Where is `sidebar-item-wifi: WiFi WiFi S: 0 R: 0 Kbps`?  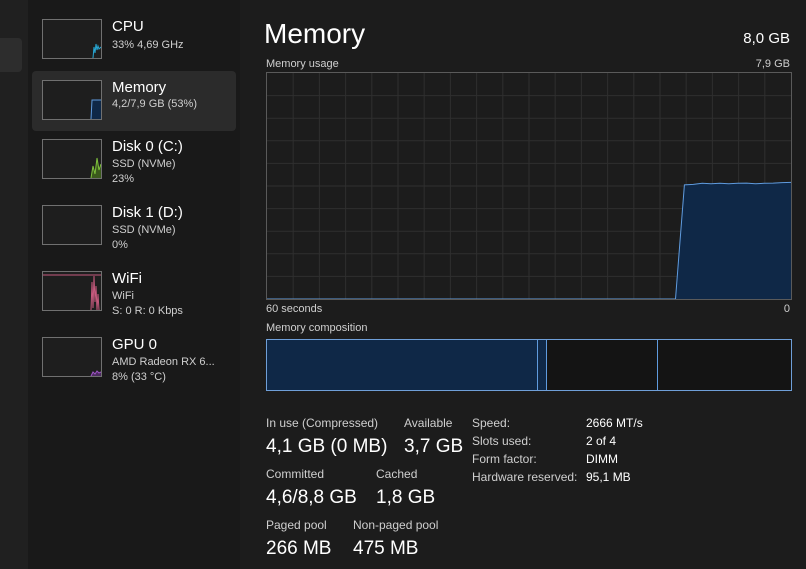 sidebar-item-wifi: WiFi WiFi S: 0 R: 0 Kbps is located at coordinates (134, 292).